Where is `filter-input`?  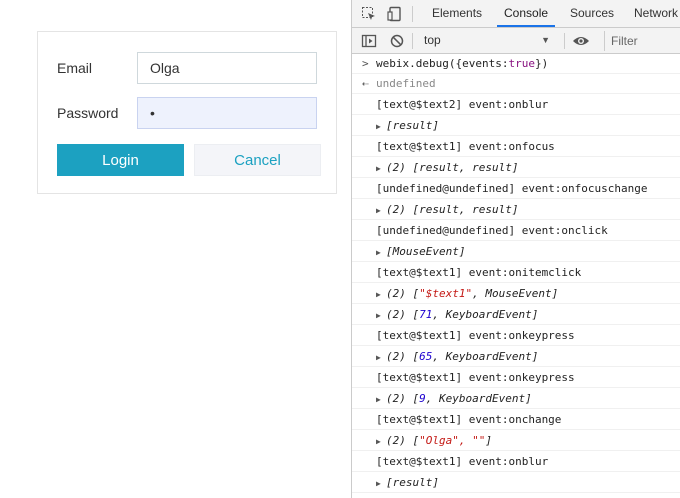 filter-input is located at coordinates (642, 41).